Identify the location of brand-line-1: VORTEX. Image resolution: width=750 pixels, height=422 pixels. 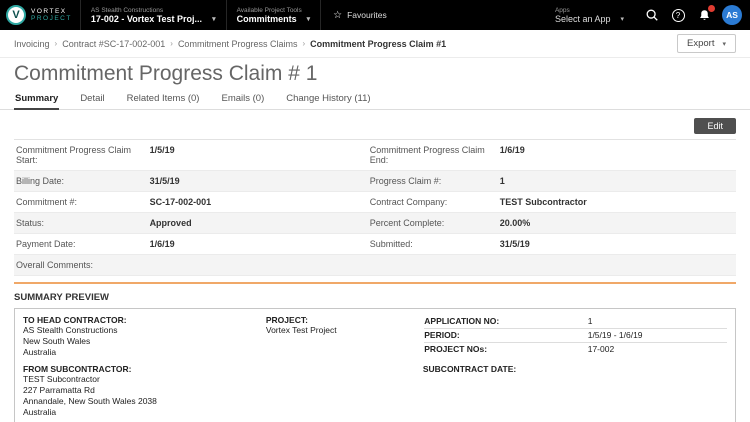
(49, 11).